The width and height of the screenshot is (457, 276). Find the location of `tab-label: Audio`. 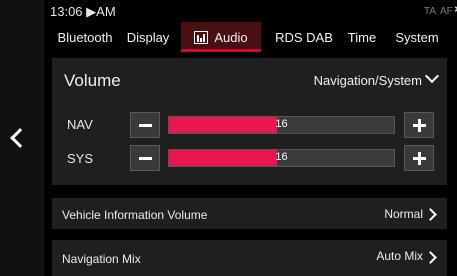

tab-label: Audio is located at coordinates (231, 37).